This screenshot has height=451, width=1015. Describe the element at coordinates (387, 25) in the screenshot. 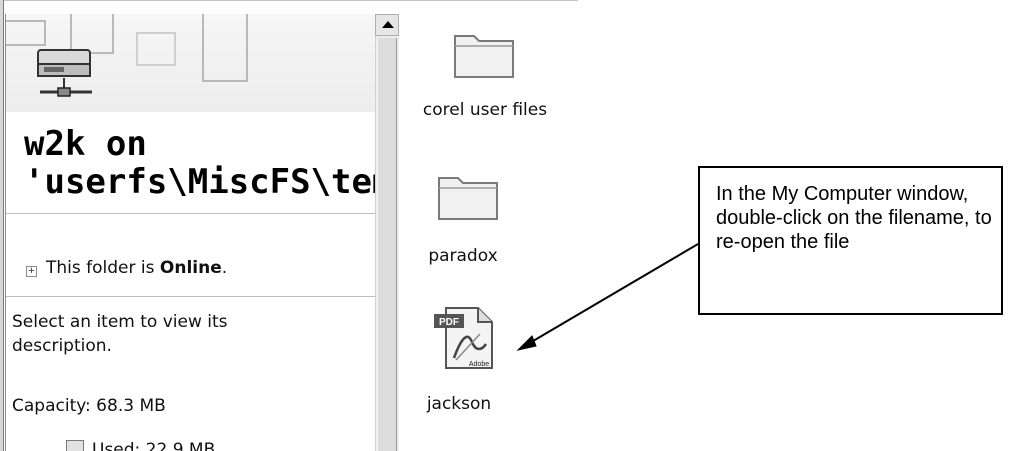

I see `scroll-up-arrow-icon` at that location.